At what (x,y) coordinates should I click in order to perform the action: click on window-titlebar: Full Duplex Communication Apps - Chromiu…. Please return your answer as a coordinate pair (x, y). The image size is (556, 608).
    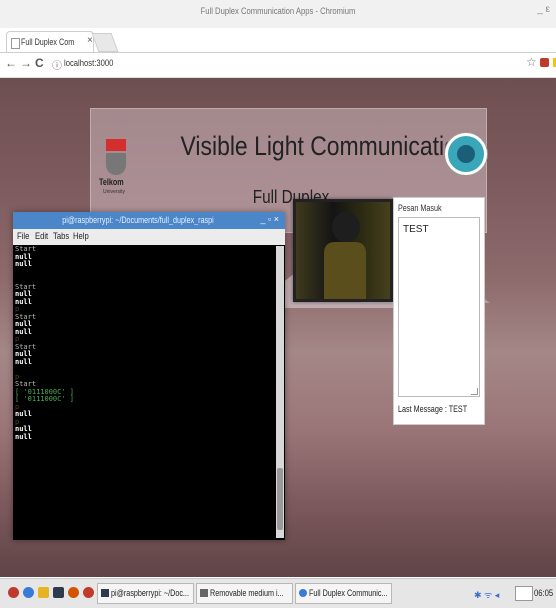
    Looking at the image, I should click on (278, 14).